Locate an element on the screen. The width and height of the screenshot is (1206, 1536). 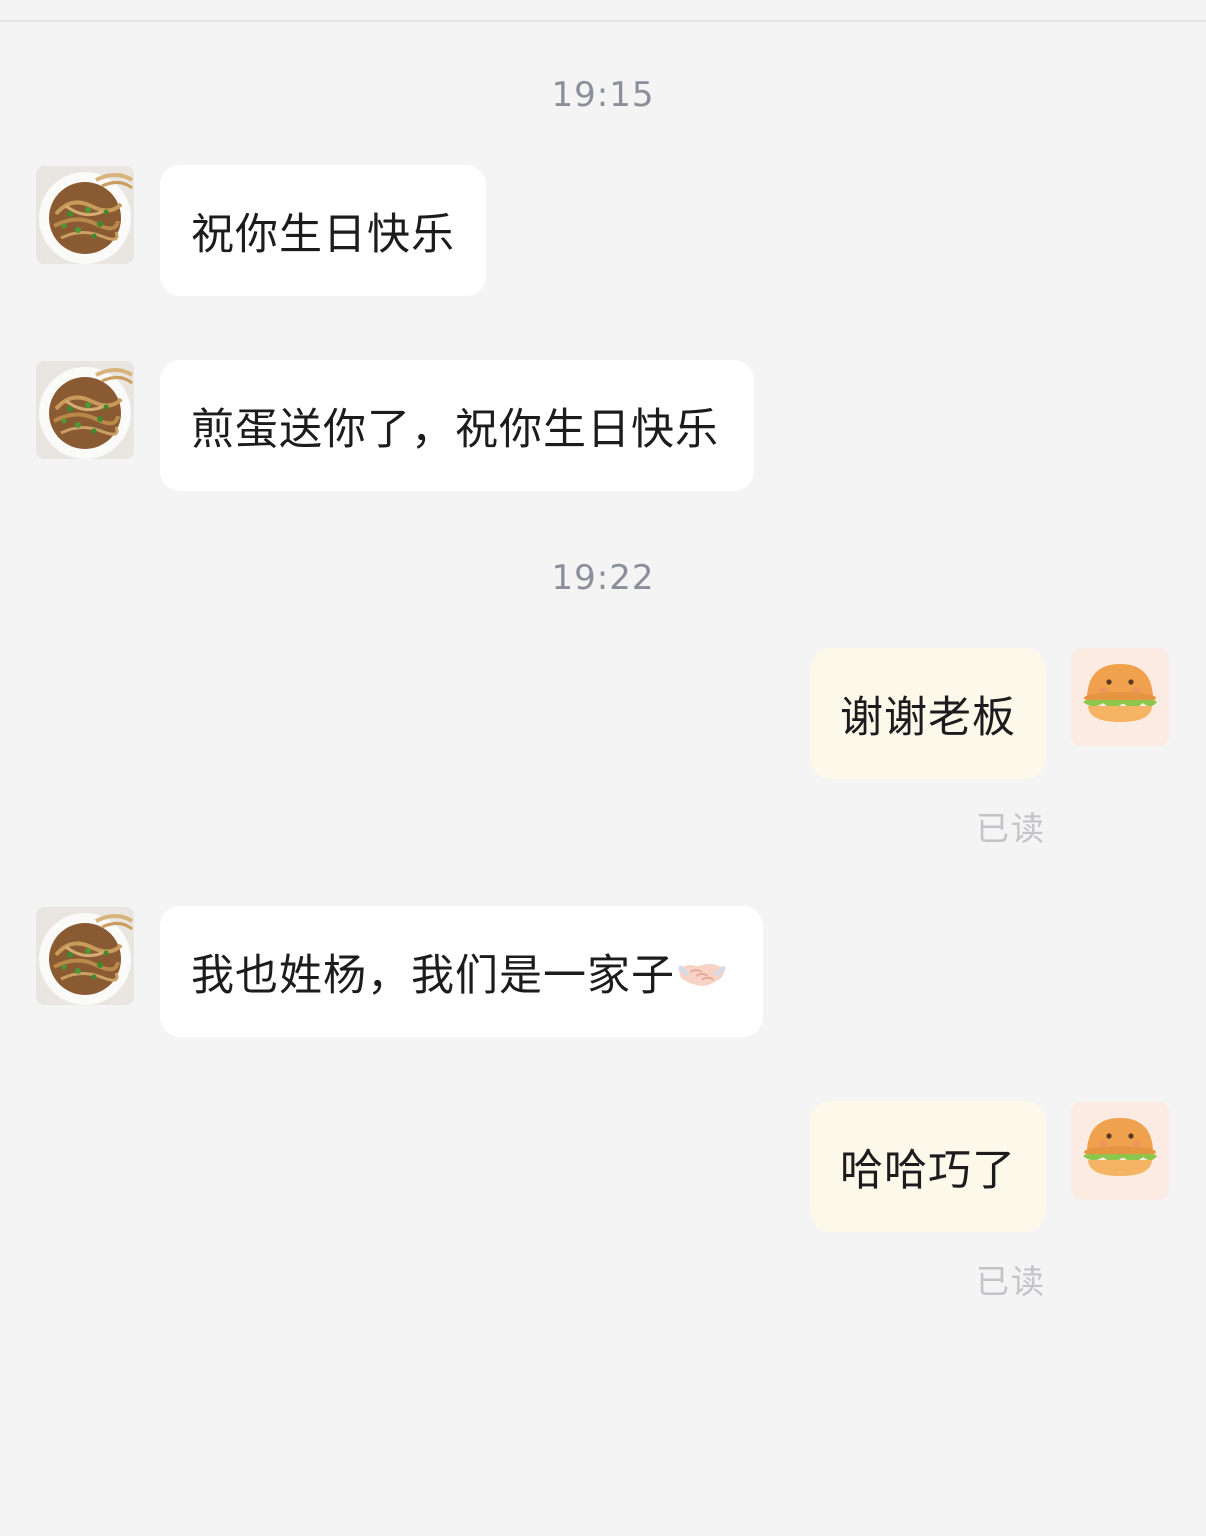
top-divider is located at coordinates (603, 21).